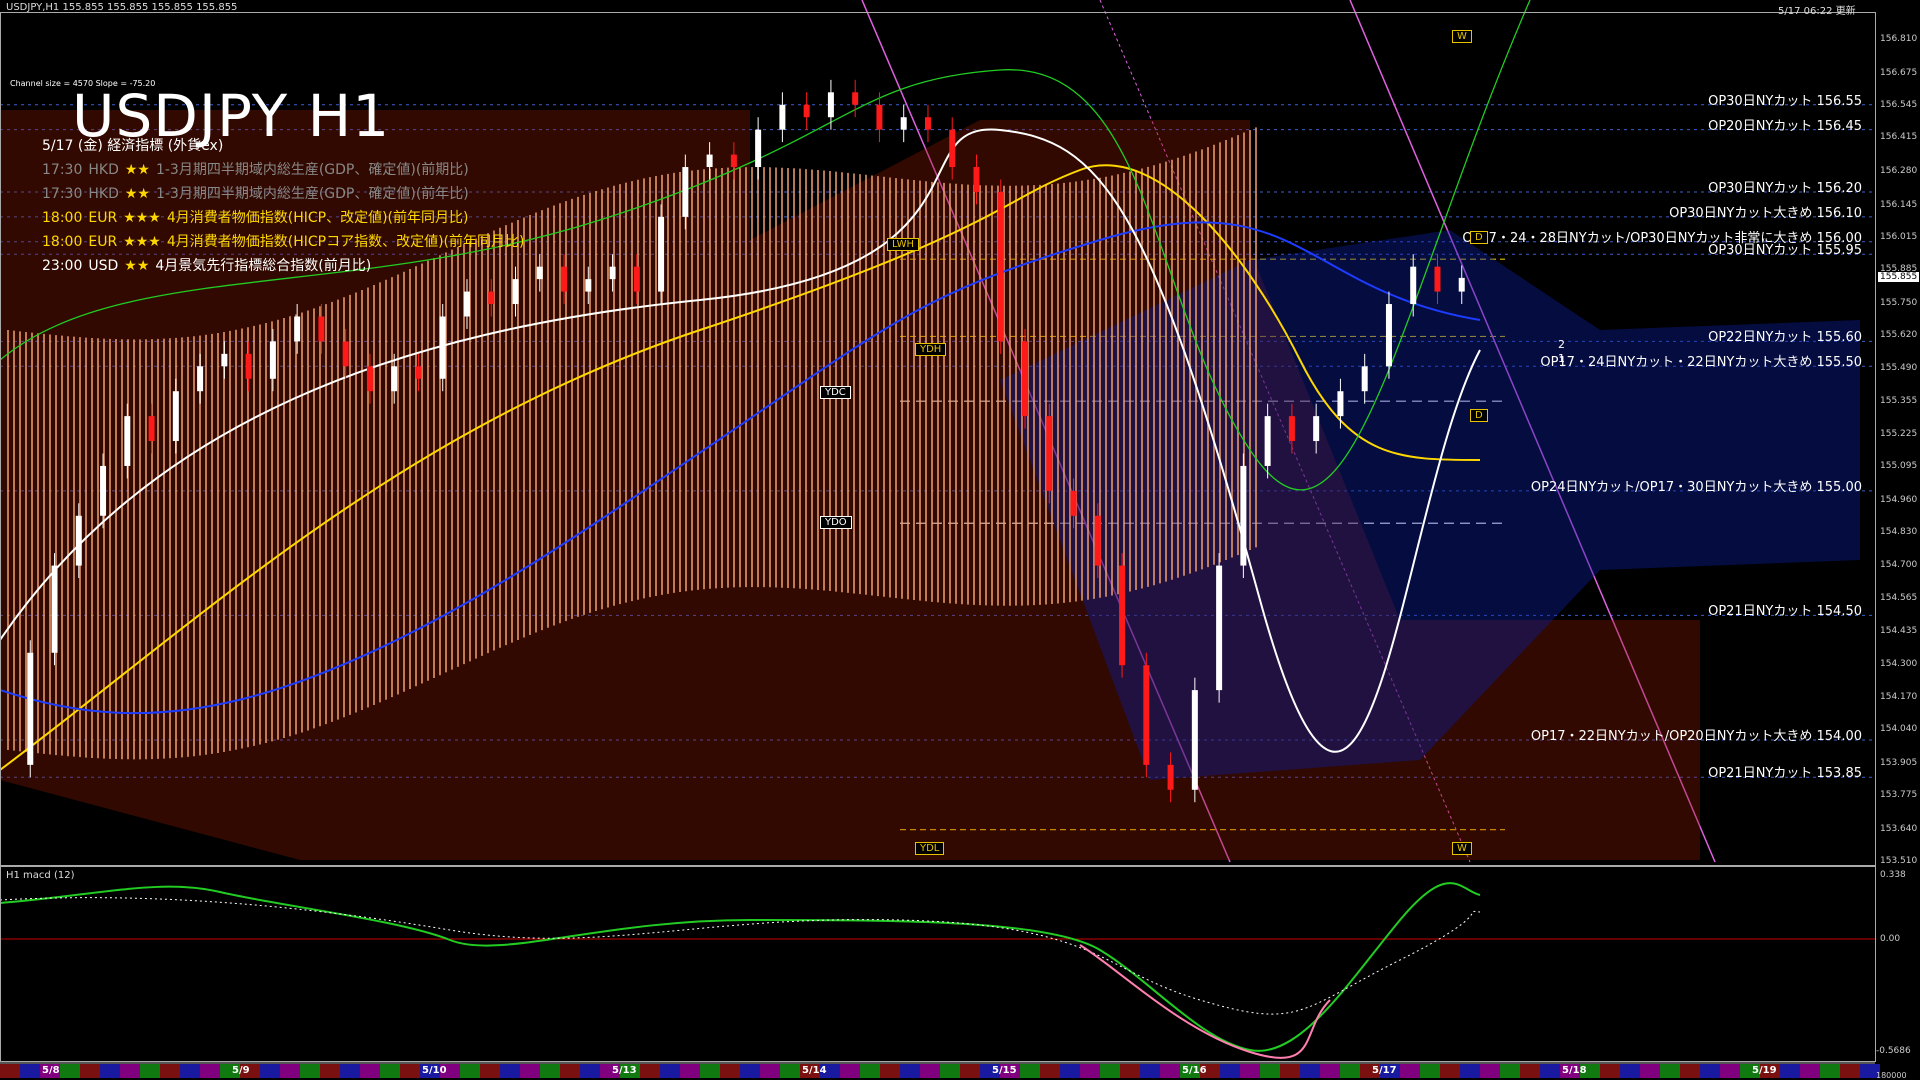 The height and width of the screenshot is (1080, 1920). What do you see at coordinates (1561, 358) in the screenshot?
I see `fib-label-1: 1` at bounding box center [1561, 358].